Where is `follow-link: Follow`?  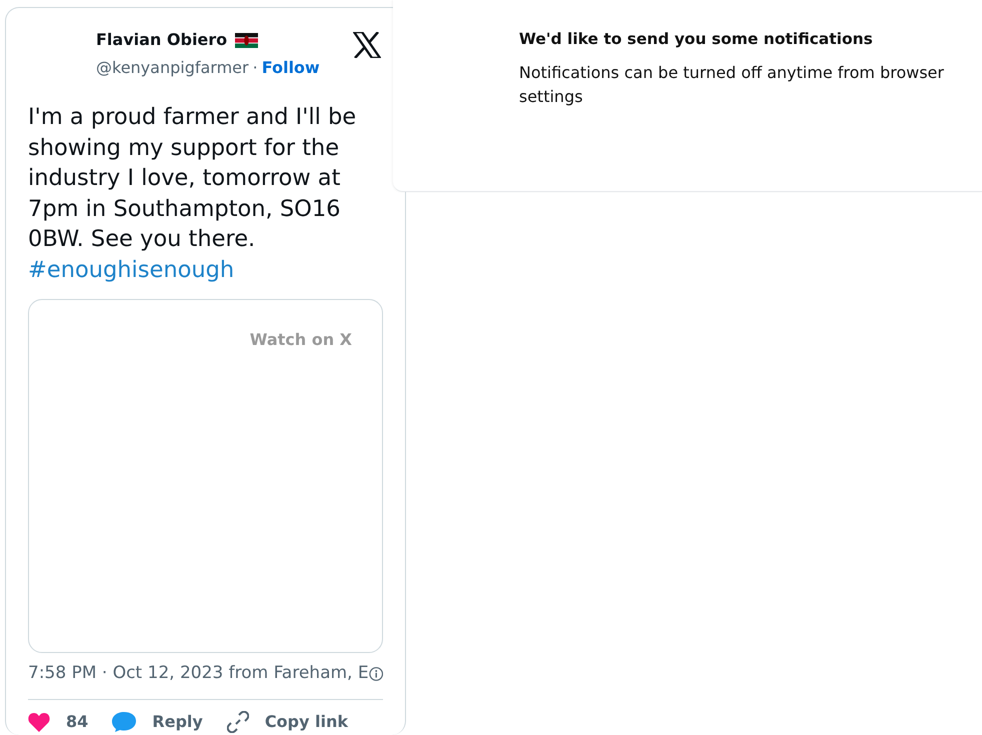 follow-link: Follow is located at coordinates (291, 68).